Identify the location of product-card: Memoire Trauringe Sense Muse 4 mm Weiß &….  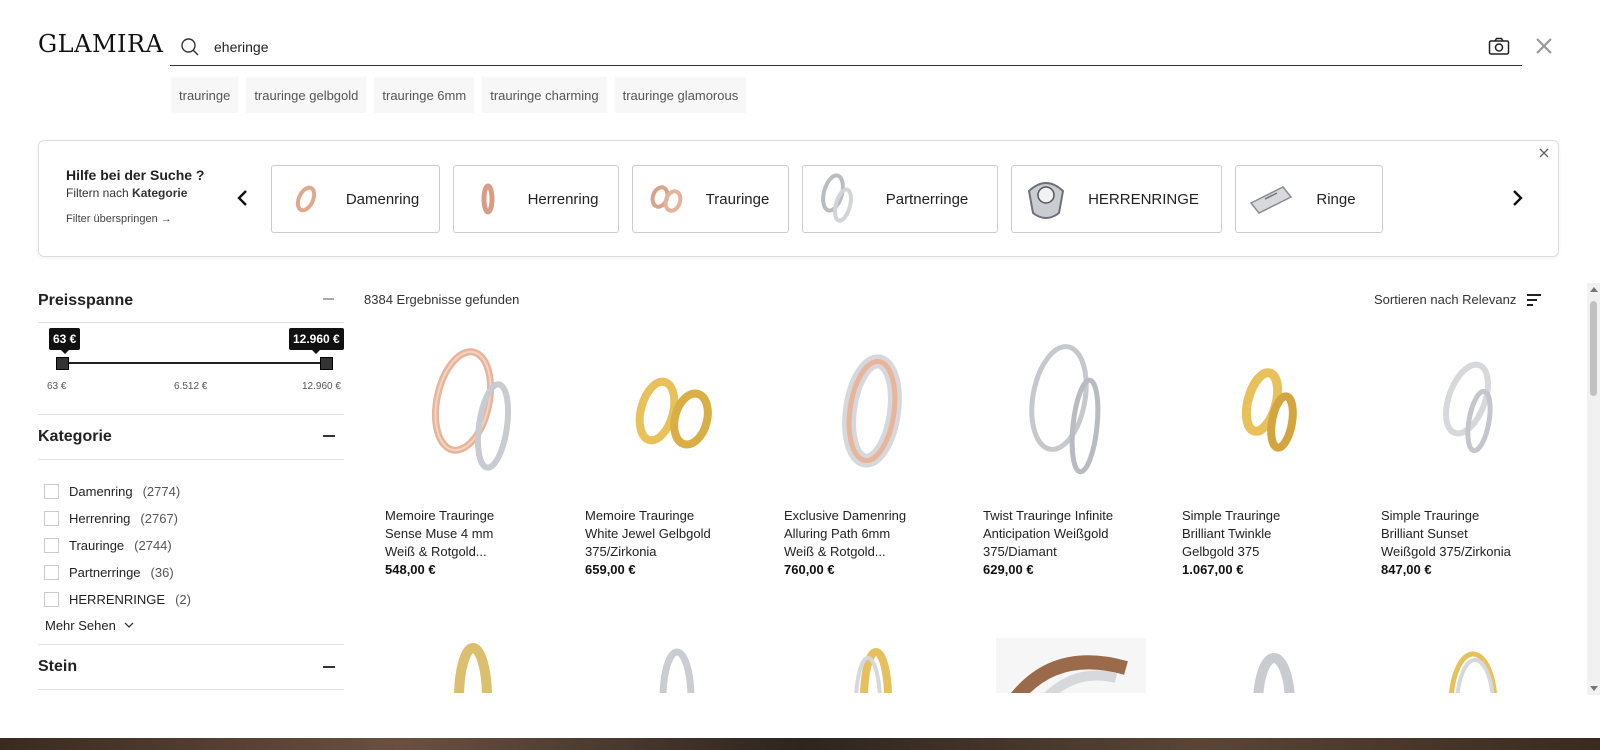
(472, 448).